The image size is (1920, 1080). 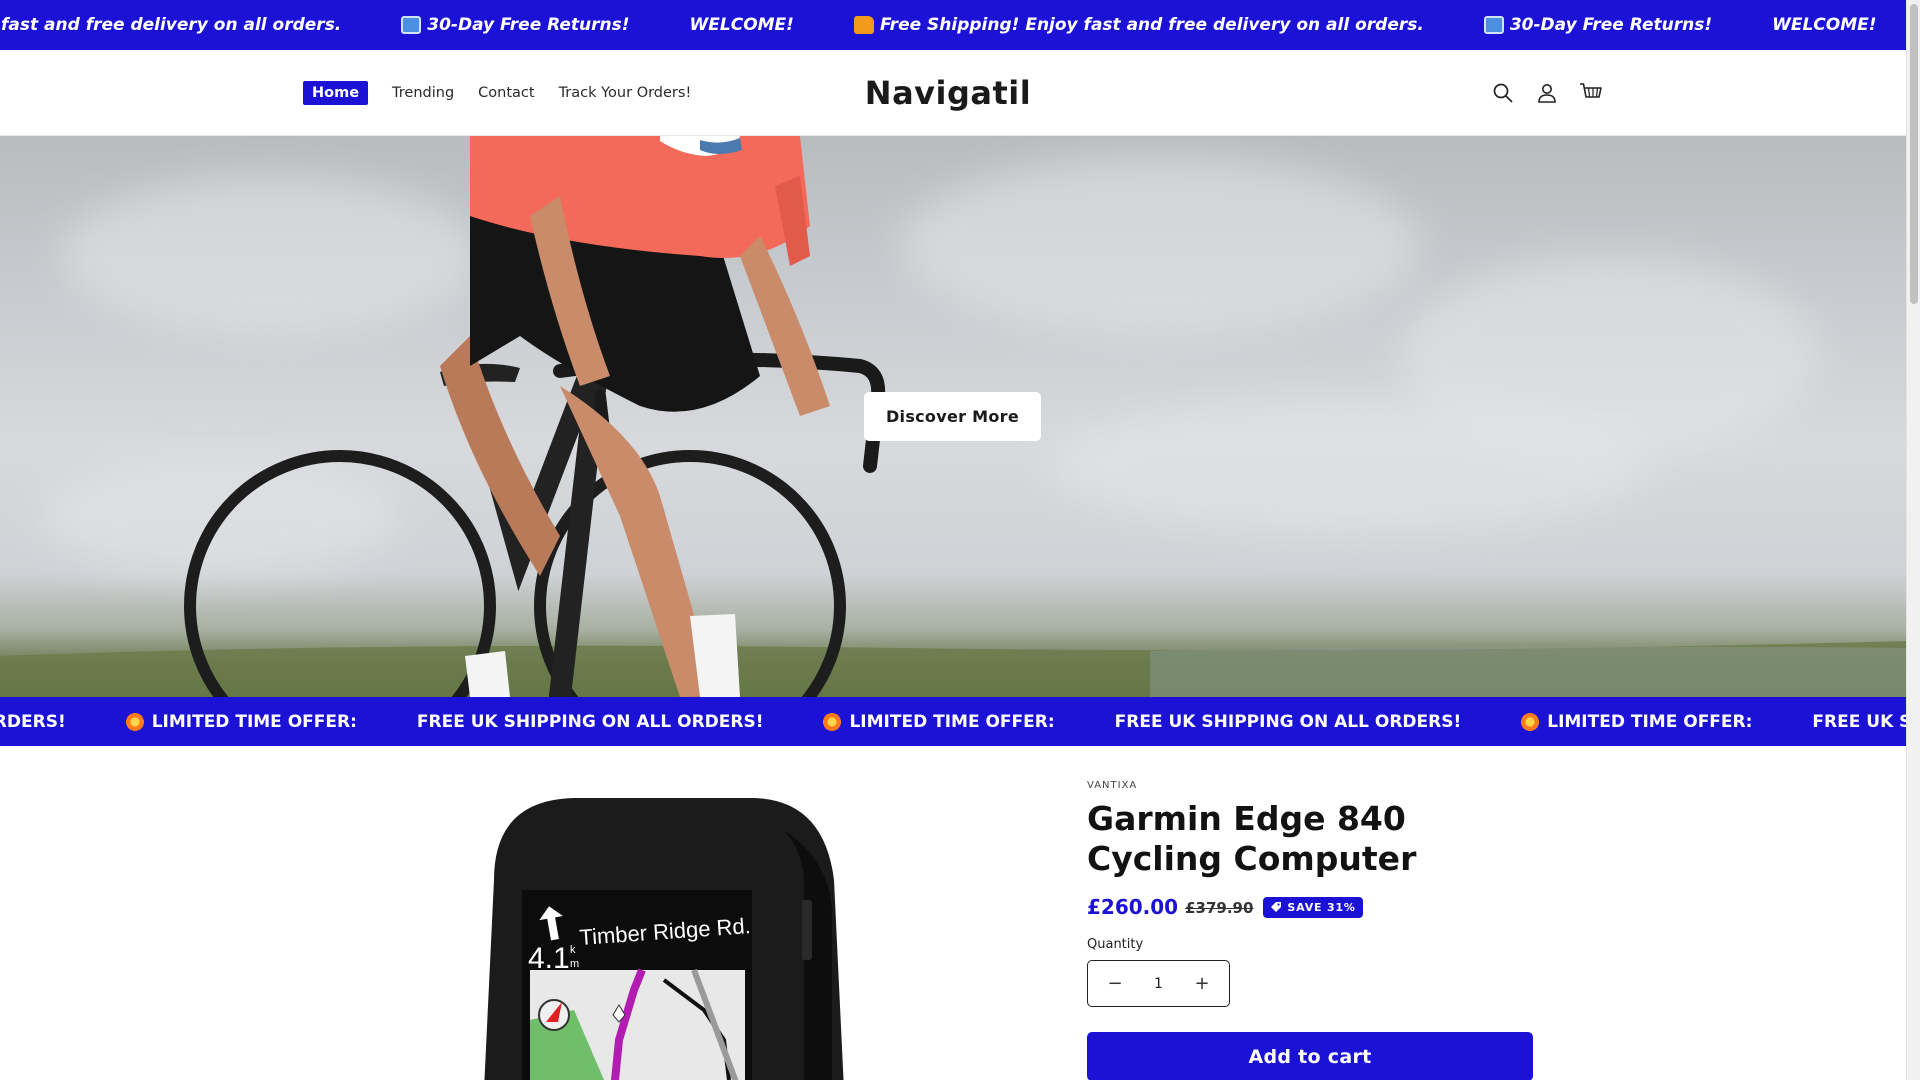 I want to click on header-icons, so click(x=1554, y=93).